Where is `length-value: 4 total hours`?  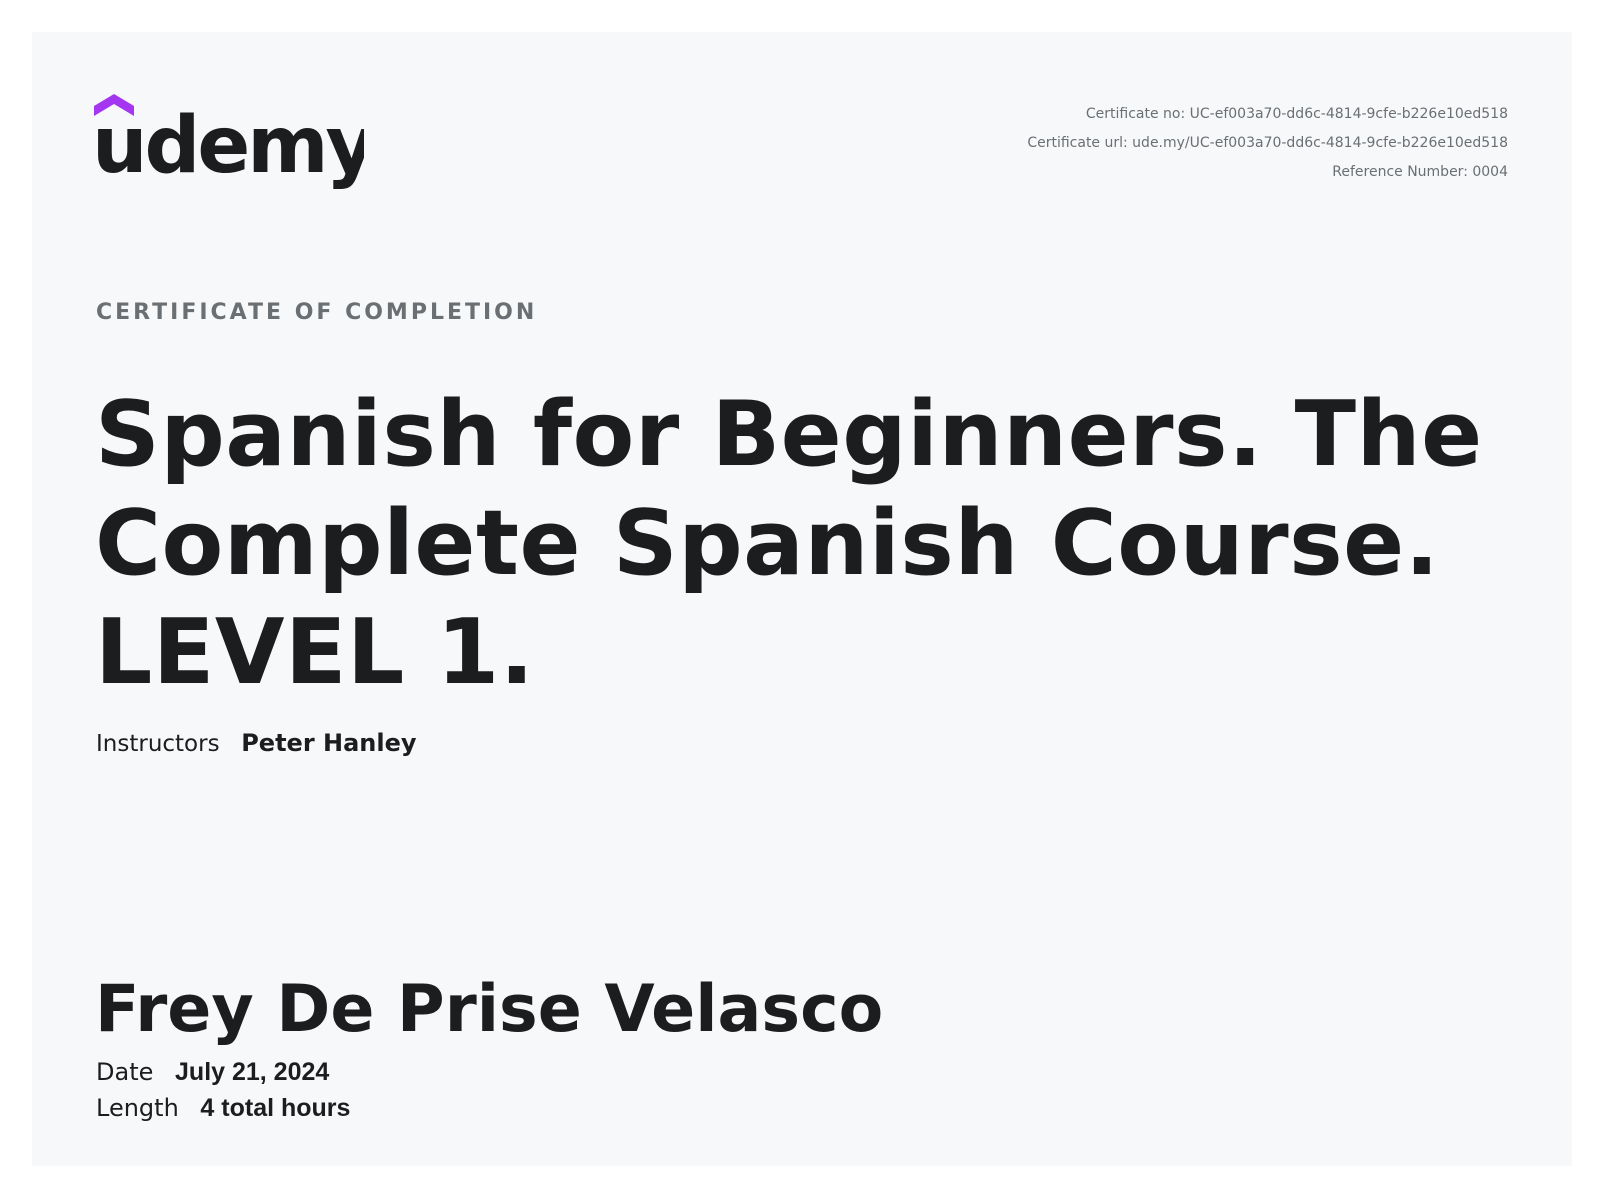
length-value: 4 total hours is located at coordinates (275, 1108).